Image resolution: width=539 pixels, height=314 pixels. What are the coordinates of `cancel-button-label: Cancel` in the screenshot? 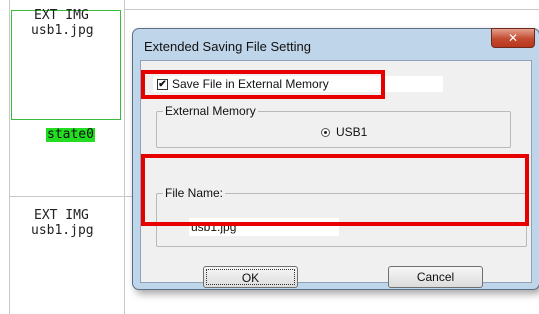 It's located at (435, 277).